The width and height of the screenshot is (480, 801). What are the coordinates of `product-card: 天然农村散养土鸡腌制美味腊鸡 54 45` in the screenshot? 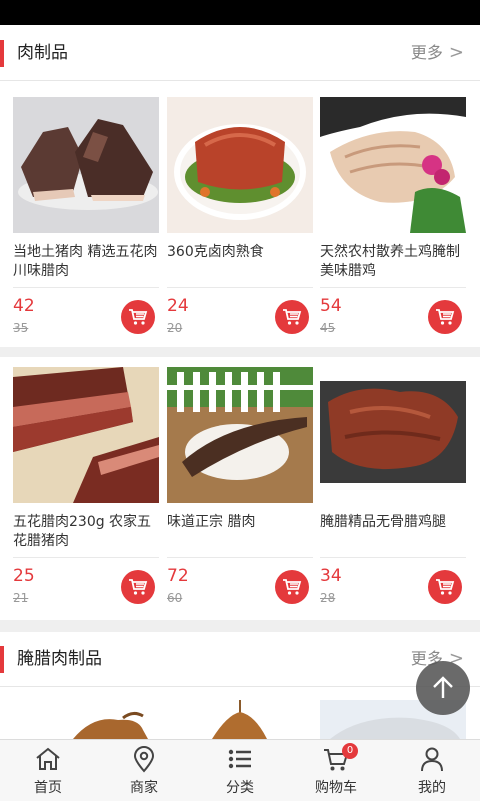 It's located at (393, 217).